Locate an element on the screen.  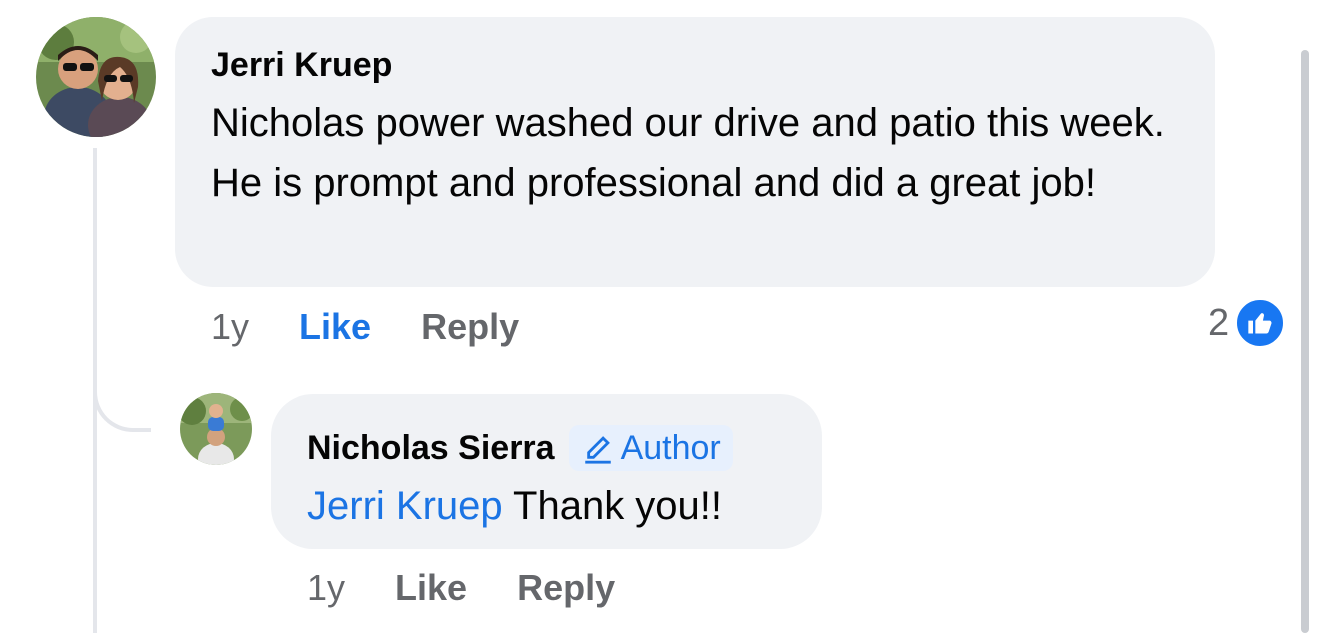
thumbs-up-icon is located at coordinates (1260, 323).